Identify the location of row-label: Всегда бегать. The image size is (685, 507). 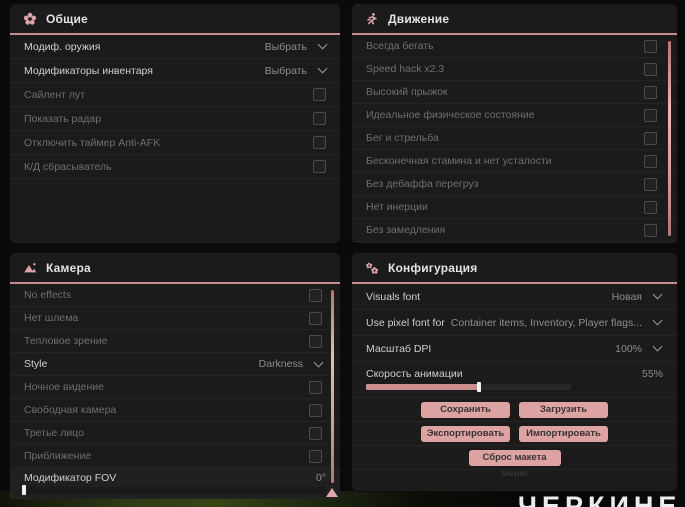
(400, 46).